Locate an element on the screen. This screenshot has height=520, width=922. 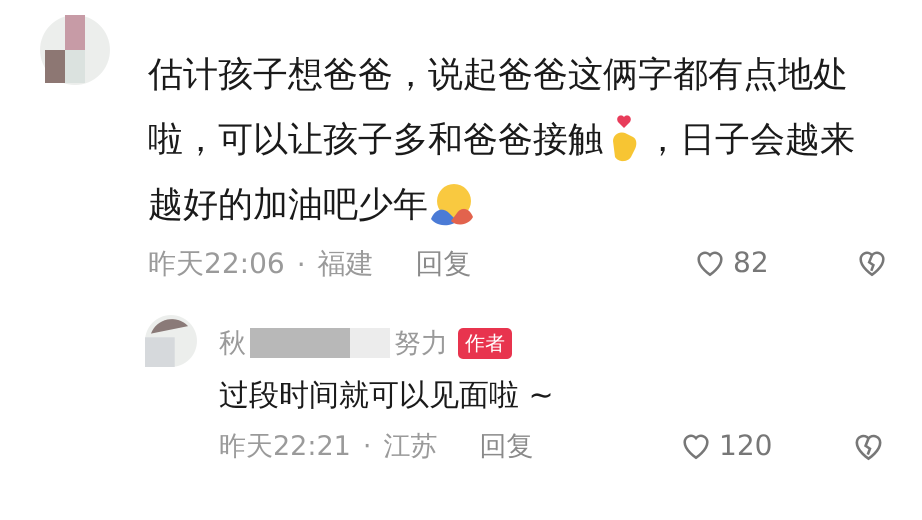
comment-text: 估计孩子想爸爸，说起爸爸这俩字都有点地处 is located at coordinates (498, 75).